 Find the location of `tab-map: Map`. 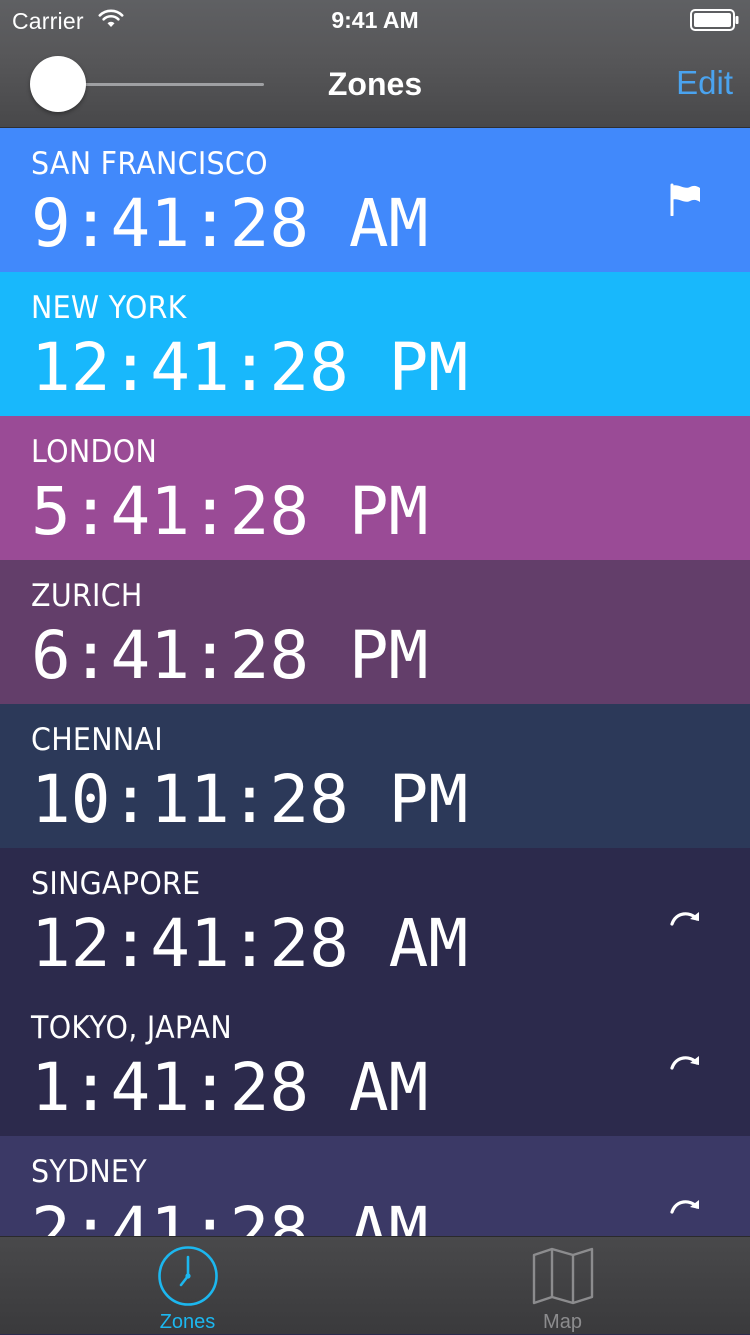

tab-map: Map is located at coordinates (562, 1286).